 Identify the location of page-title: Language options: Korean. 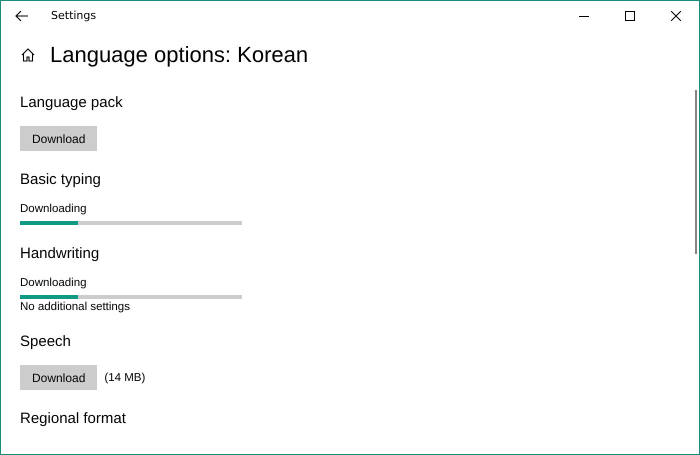
(179, 55).